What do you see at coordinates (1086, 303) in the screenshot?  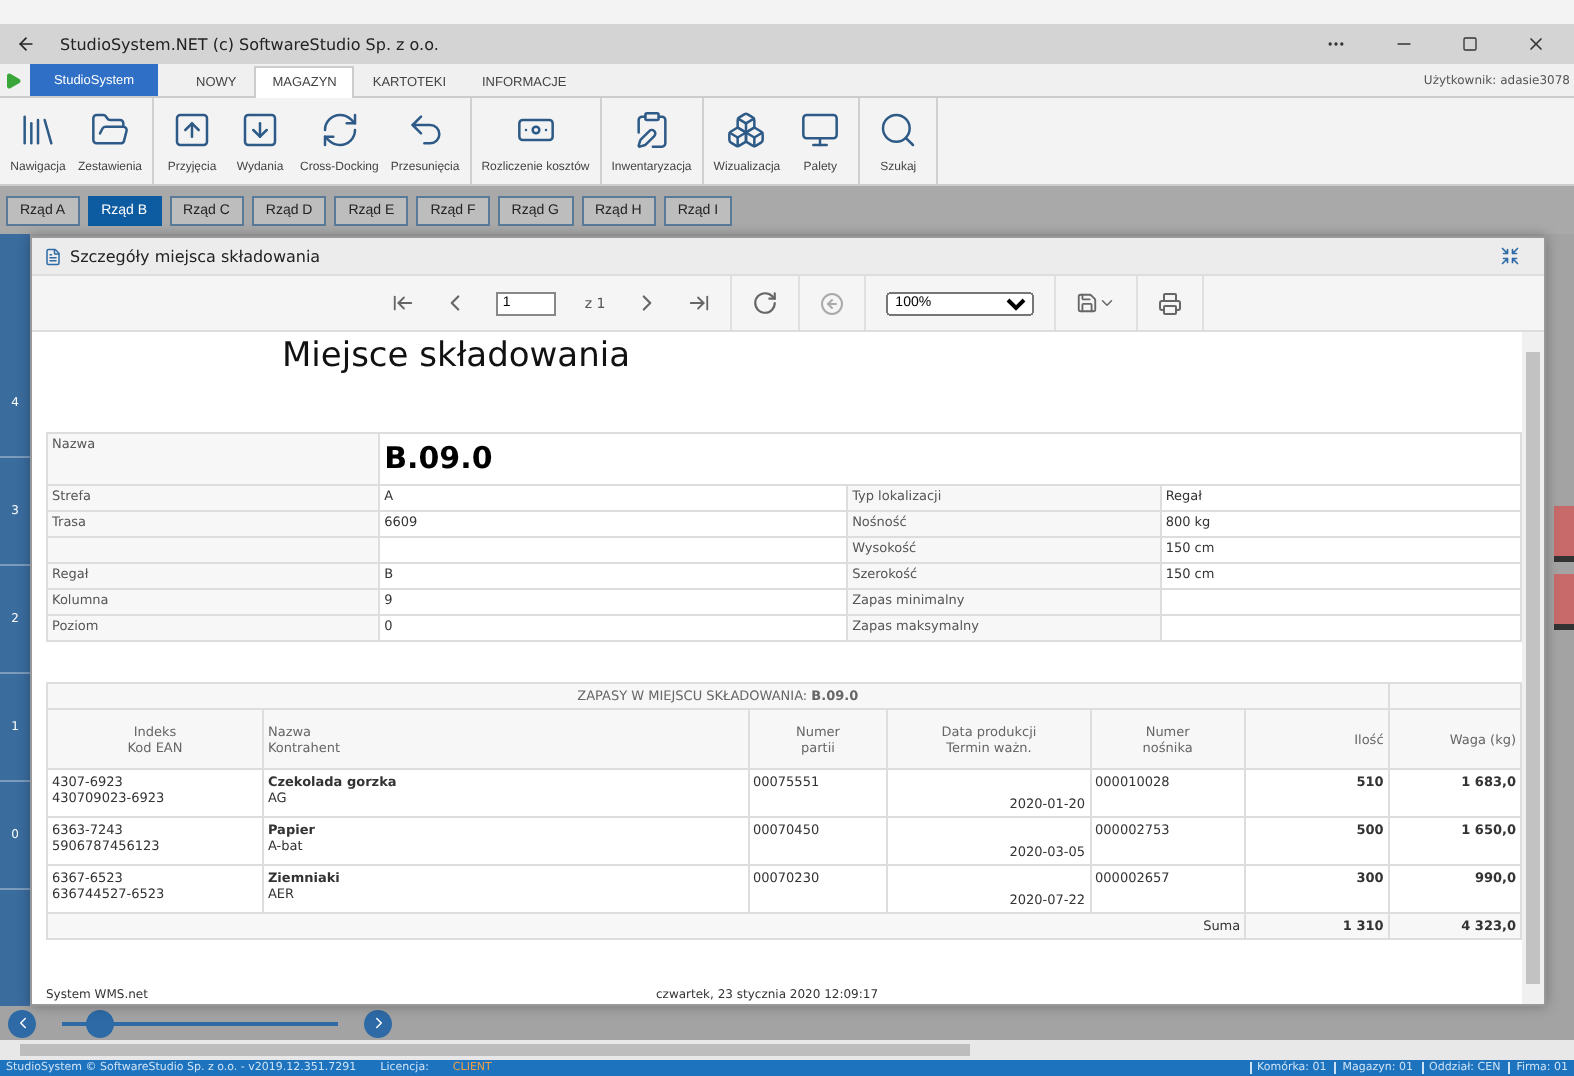 I see `save-icon` at bounding box center [1086, 303].